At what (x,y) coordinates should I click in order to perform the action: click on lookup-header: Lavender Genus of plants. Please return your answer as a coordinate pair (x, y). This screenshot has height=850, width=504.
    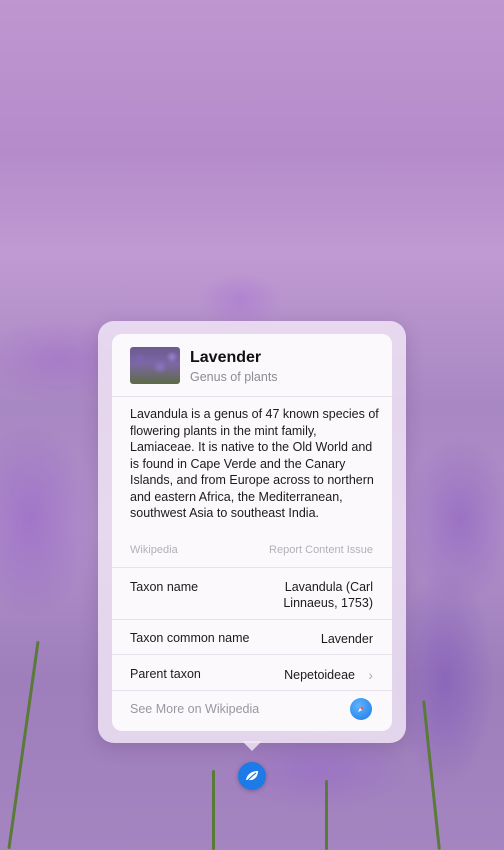
    Looking at the image, I should click on (252, 365).